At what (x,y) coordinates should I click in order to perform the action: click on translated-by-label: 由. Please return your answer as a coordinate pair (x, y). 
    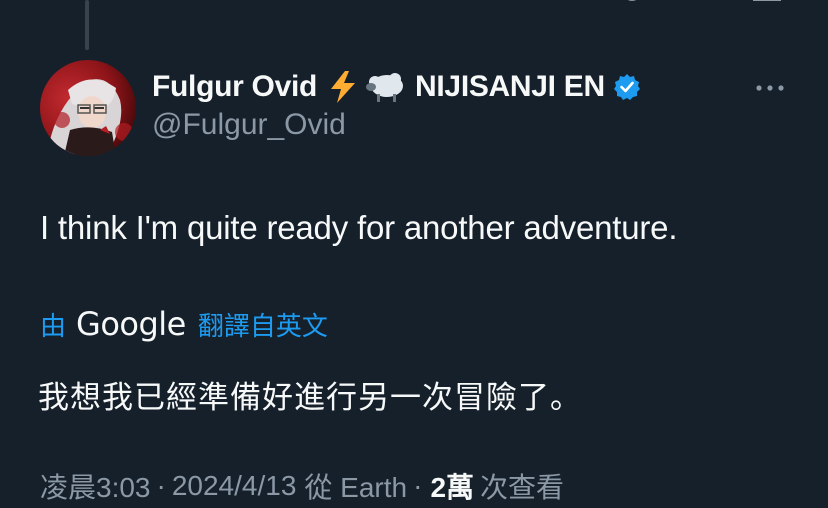
    Looking at the image, I should click on (53, 325).